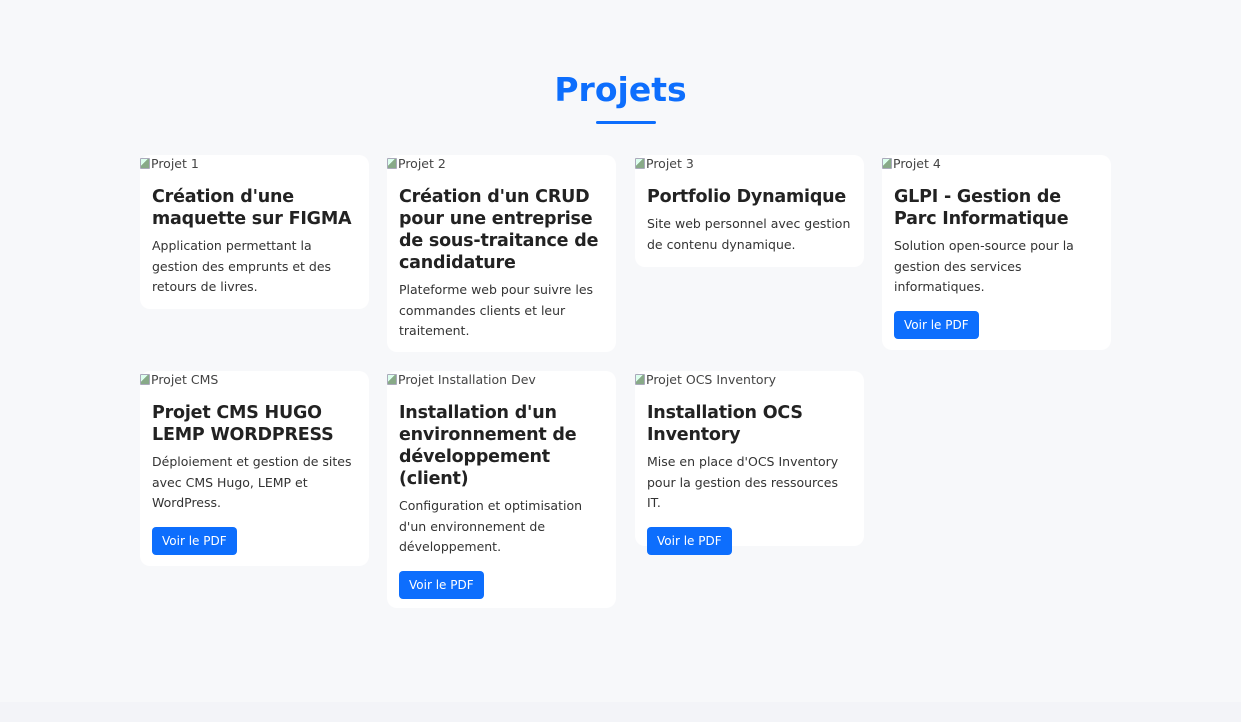 This screenshot has height=722, width=1241. I want to click on project-image-4: Projet 4, so click(996, 164).